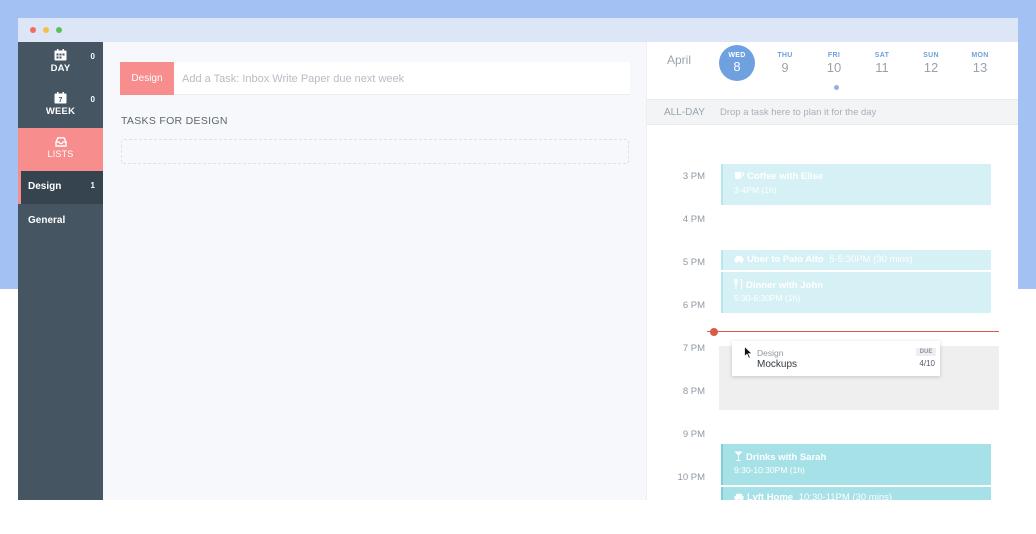 This screenshot has width=1036, height=534. Describe the element at coordinates (60, 271) in the screenshot. I see `sidebar: DAY 0 7 WEEK 0 LISTS Design 1 General` at that location.